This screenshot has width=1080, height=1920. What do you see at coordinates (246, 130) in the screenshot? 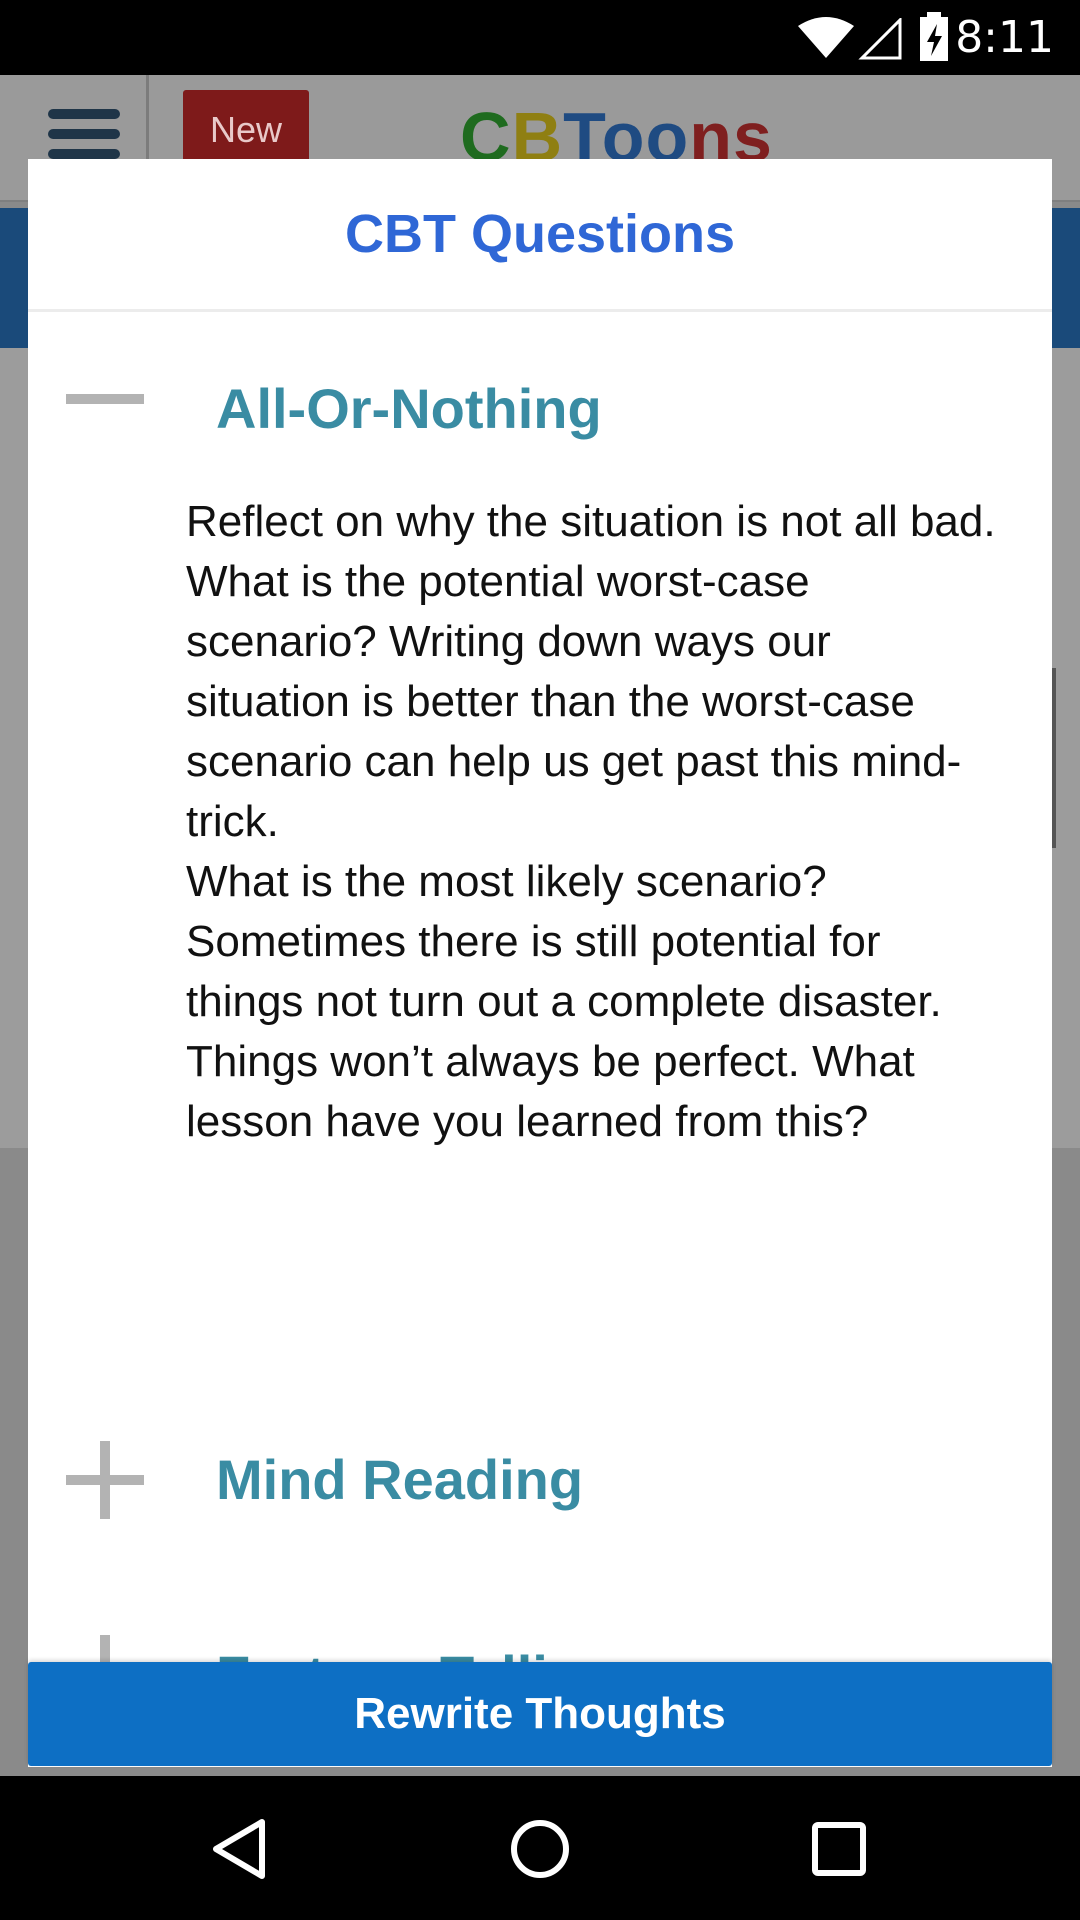
I see `new-badge: New` at bounding box center [246, 130].